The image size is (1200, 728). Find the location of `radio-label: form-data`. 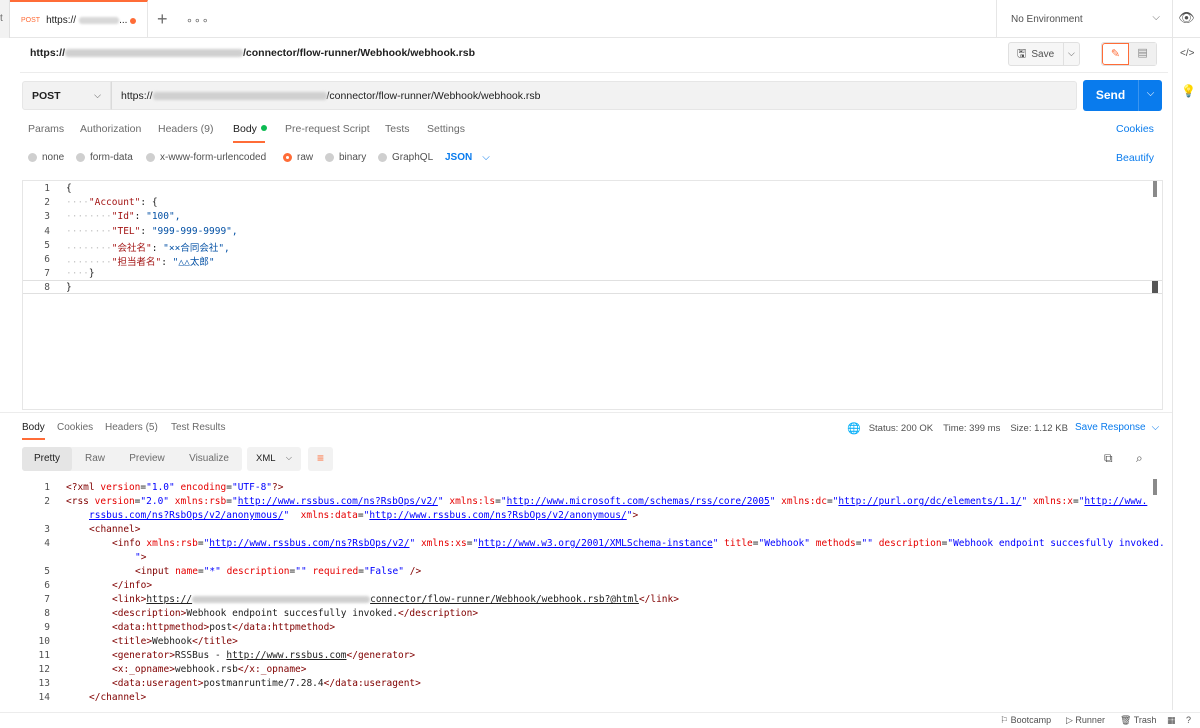

radio-label: form-data is located at coordinates (111, 157).